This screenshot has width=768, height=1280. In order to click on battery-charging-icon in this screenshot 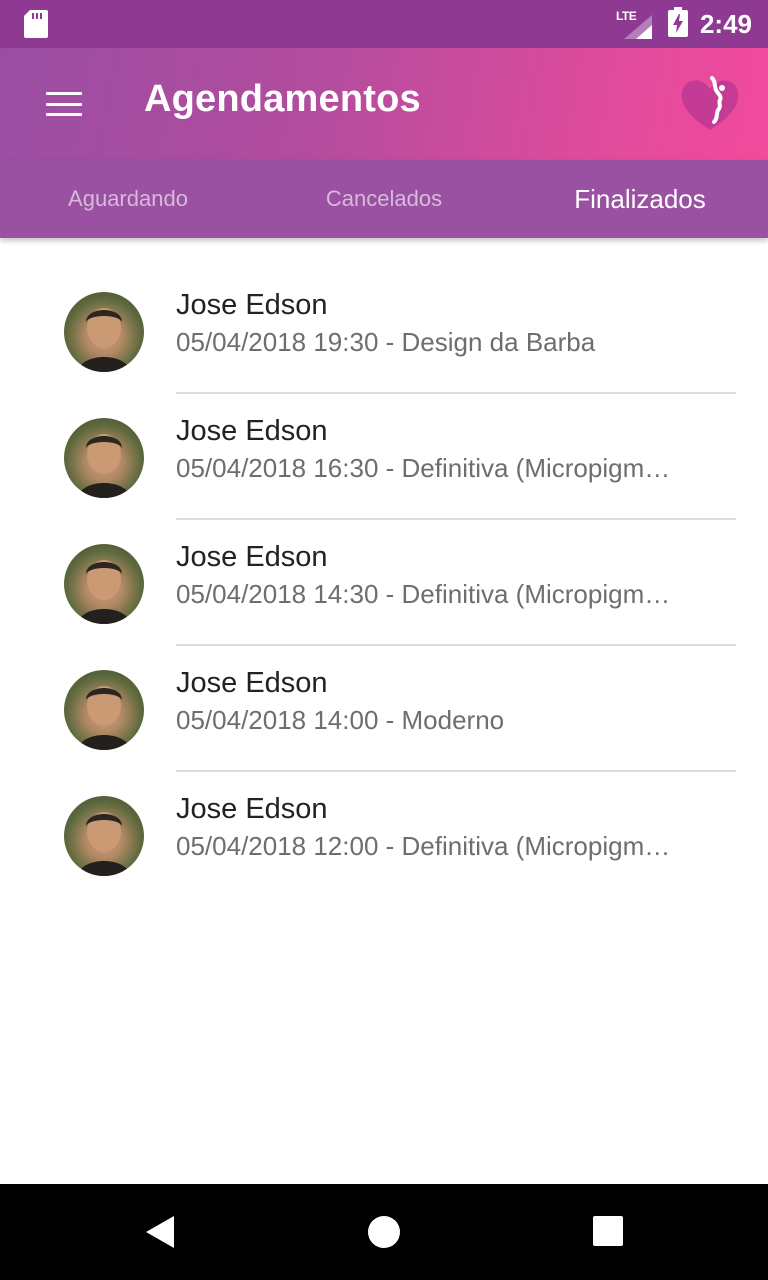, I will do `click(677, 24)`.